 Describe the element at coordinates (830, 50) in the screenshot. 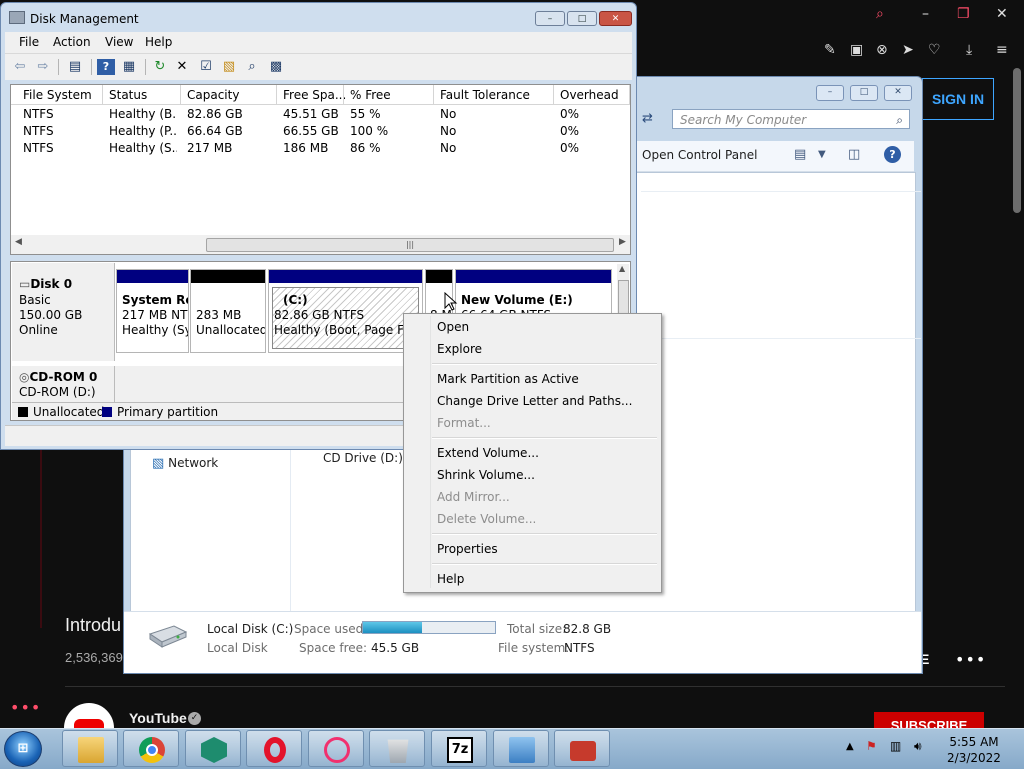

I see `edit-icon: ✎` at that location.